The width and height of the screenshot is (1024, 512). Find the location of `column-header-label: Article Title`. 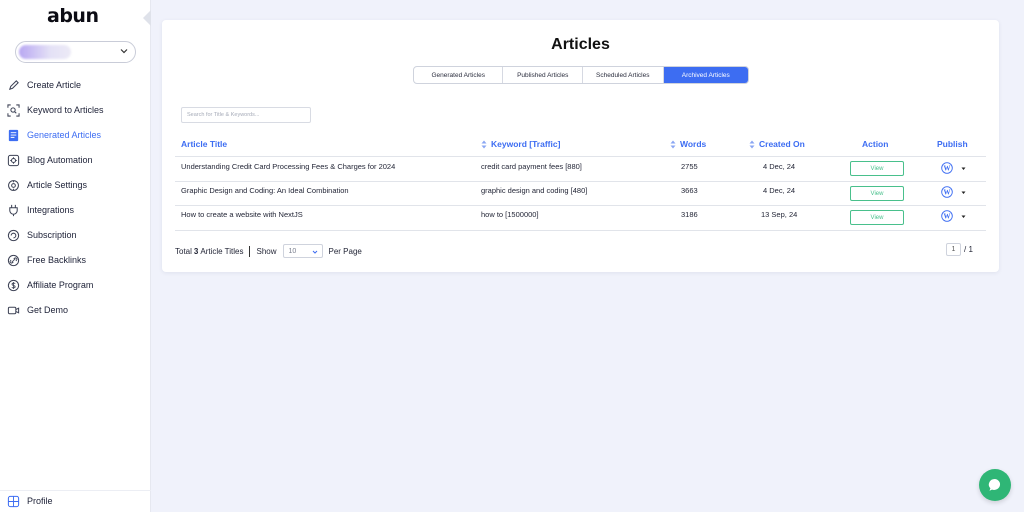

column-header-label: Article Title is located at coordinates (204, 144).